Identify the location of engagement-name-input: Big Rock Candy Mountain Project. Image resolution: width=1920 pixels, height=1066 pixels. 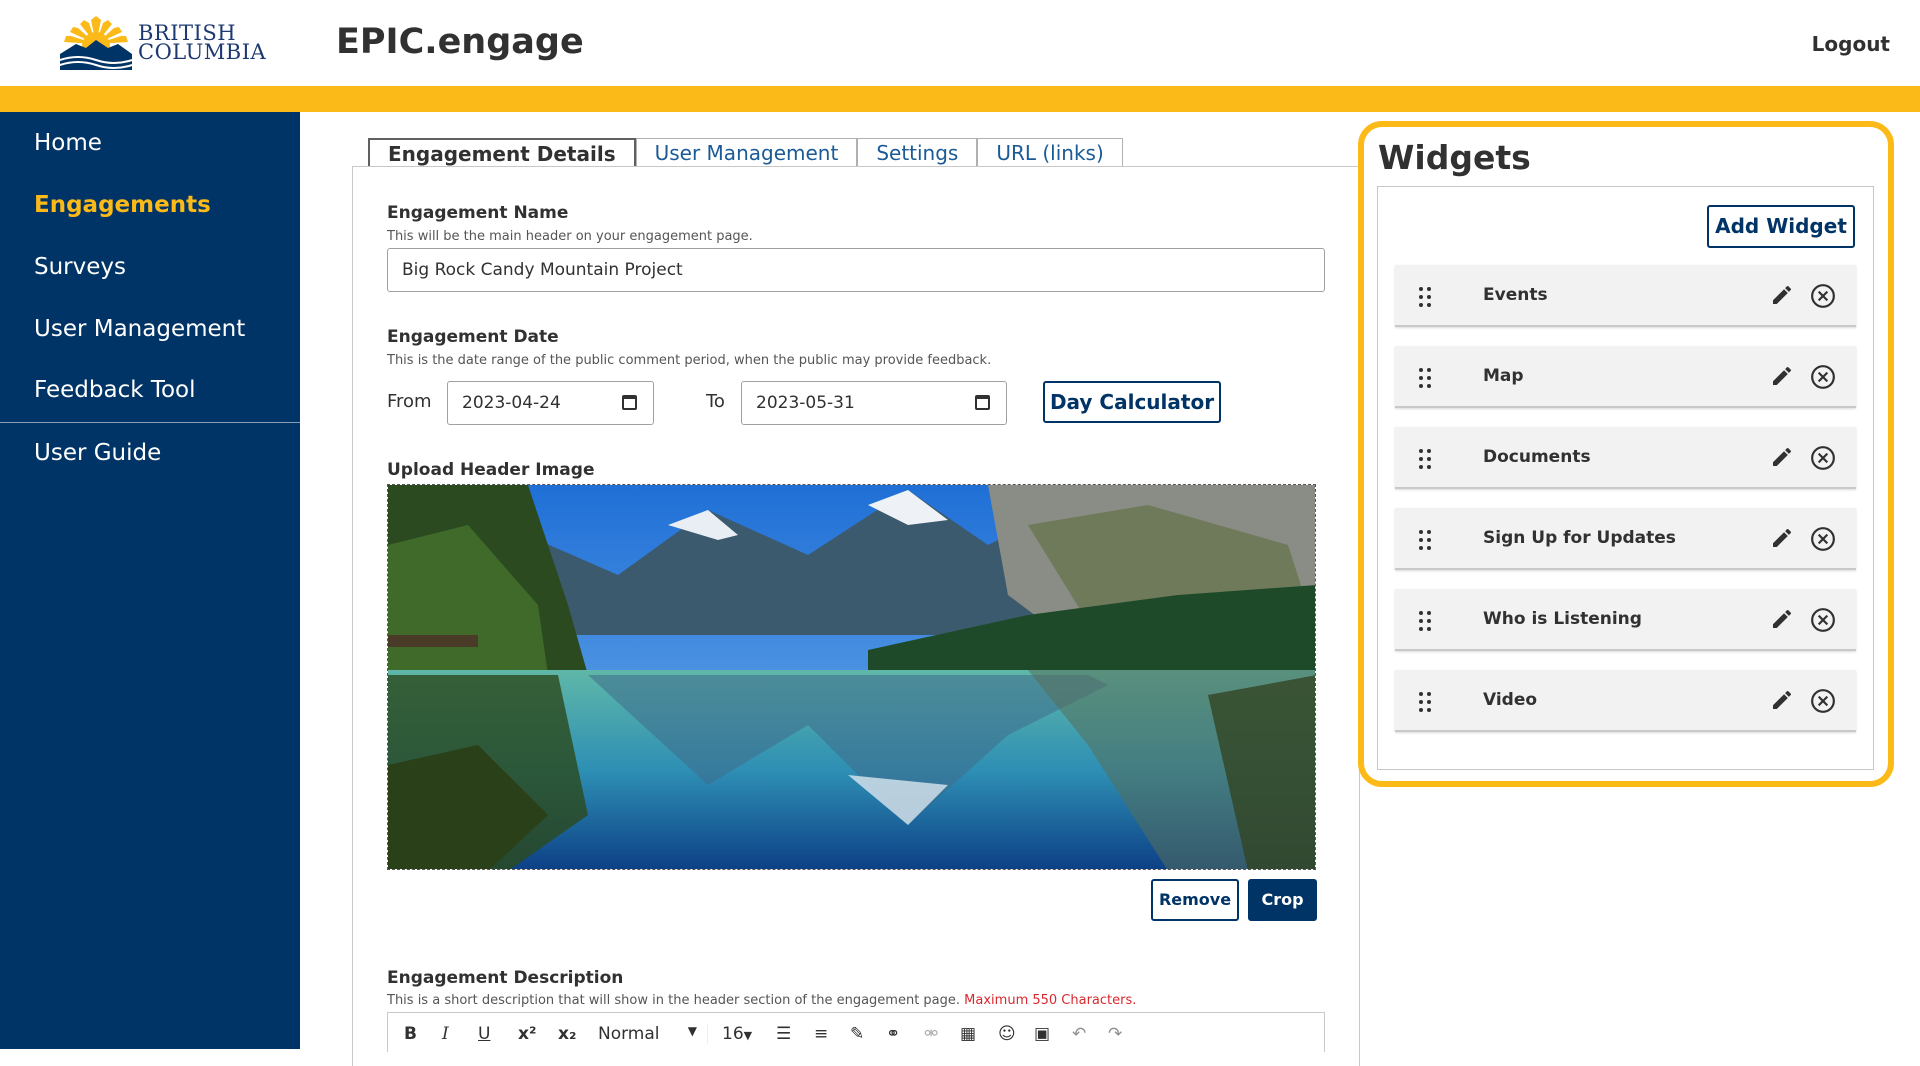
(856, 270).